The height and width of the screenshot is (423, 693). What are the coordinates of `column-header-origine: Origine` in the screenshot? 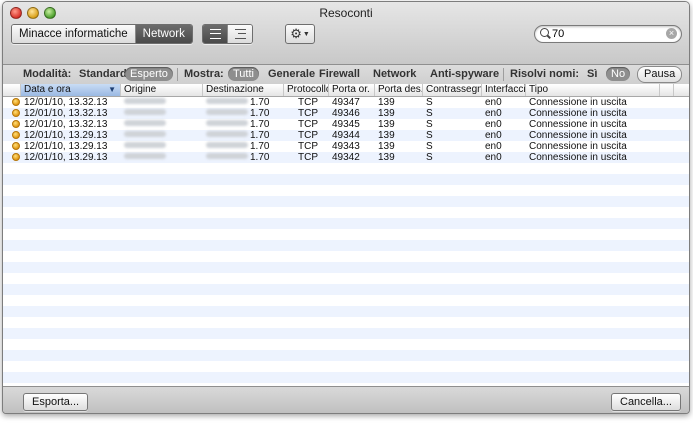 It's located at (162, 90).